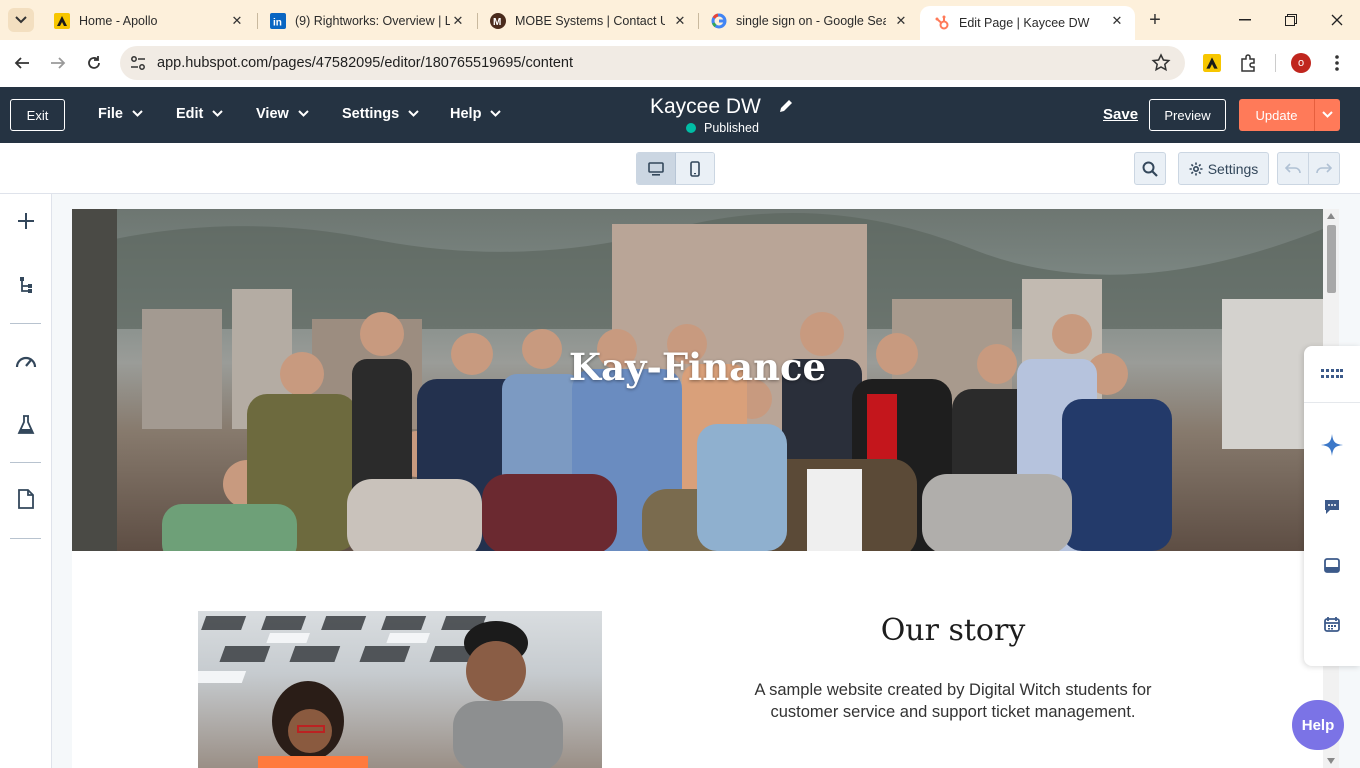 The image size is (1360, 768). What do you see at coordinates (691, 128) in the screenshot?
I see `status-dot` at bounding box center [691, 128].